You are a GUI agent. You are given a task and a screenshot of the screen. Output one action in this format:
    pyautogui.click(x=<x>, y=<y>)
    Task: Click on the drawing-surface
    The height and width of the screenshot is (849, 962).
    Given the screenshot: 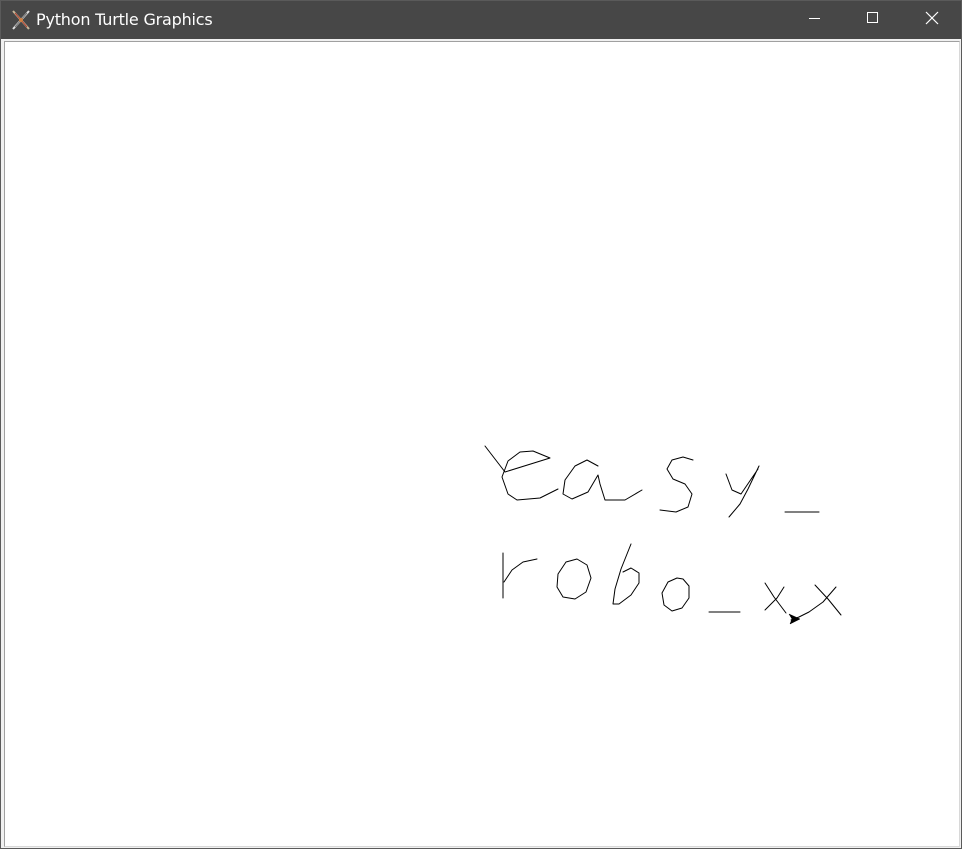 What is the action you would take?
    pyautogui.click(x=663, y=535)
    